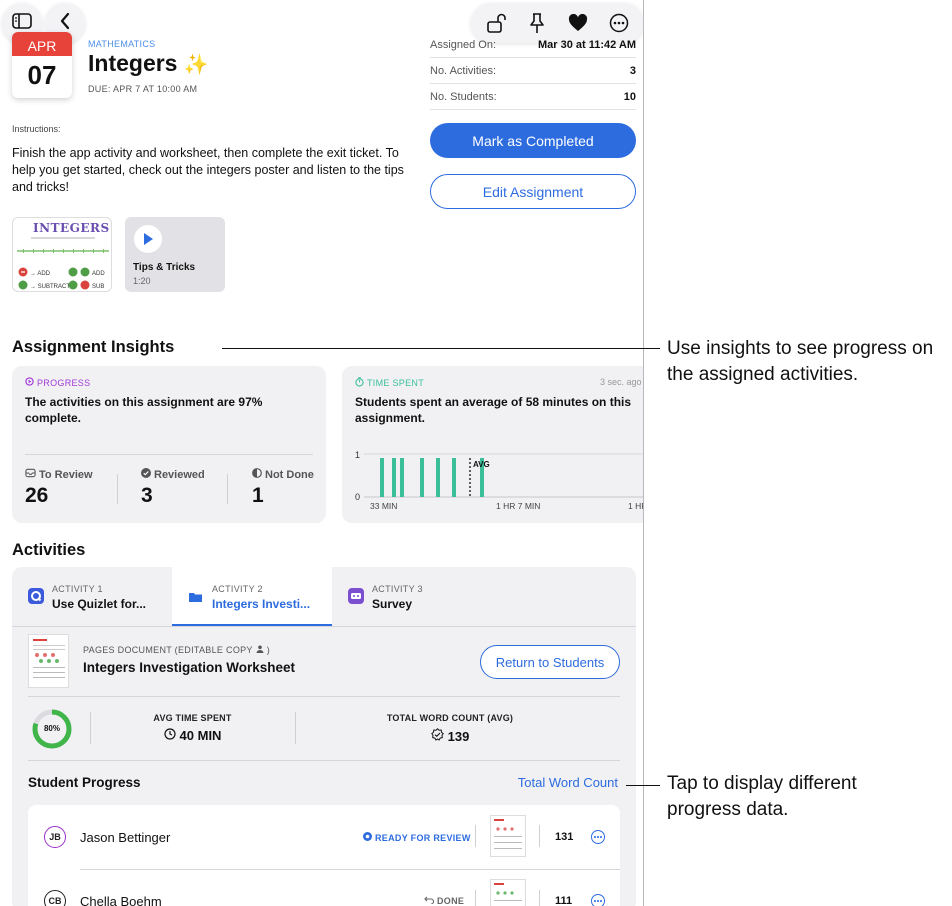  What do you see at coordinates (357, 497) in the screenshot?
I see `chart-y-tick: 0` at bounding box center [357, 497].